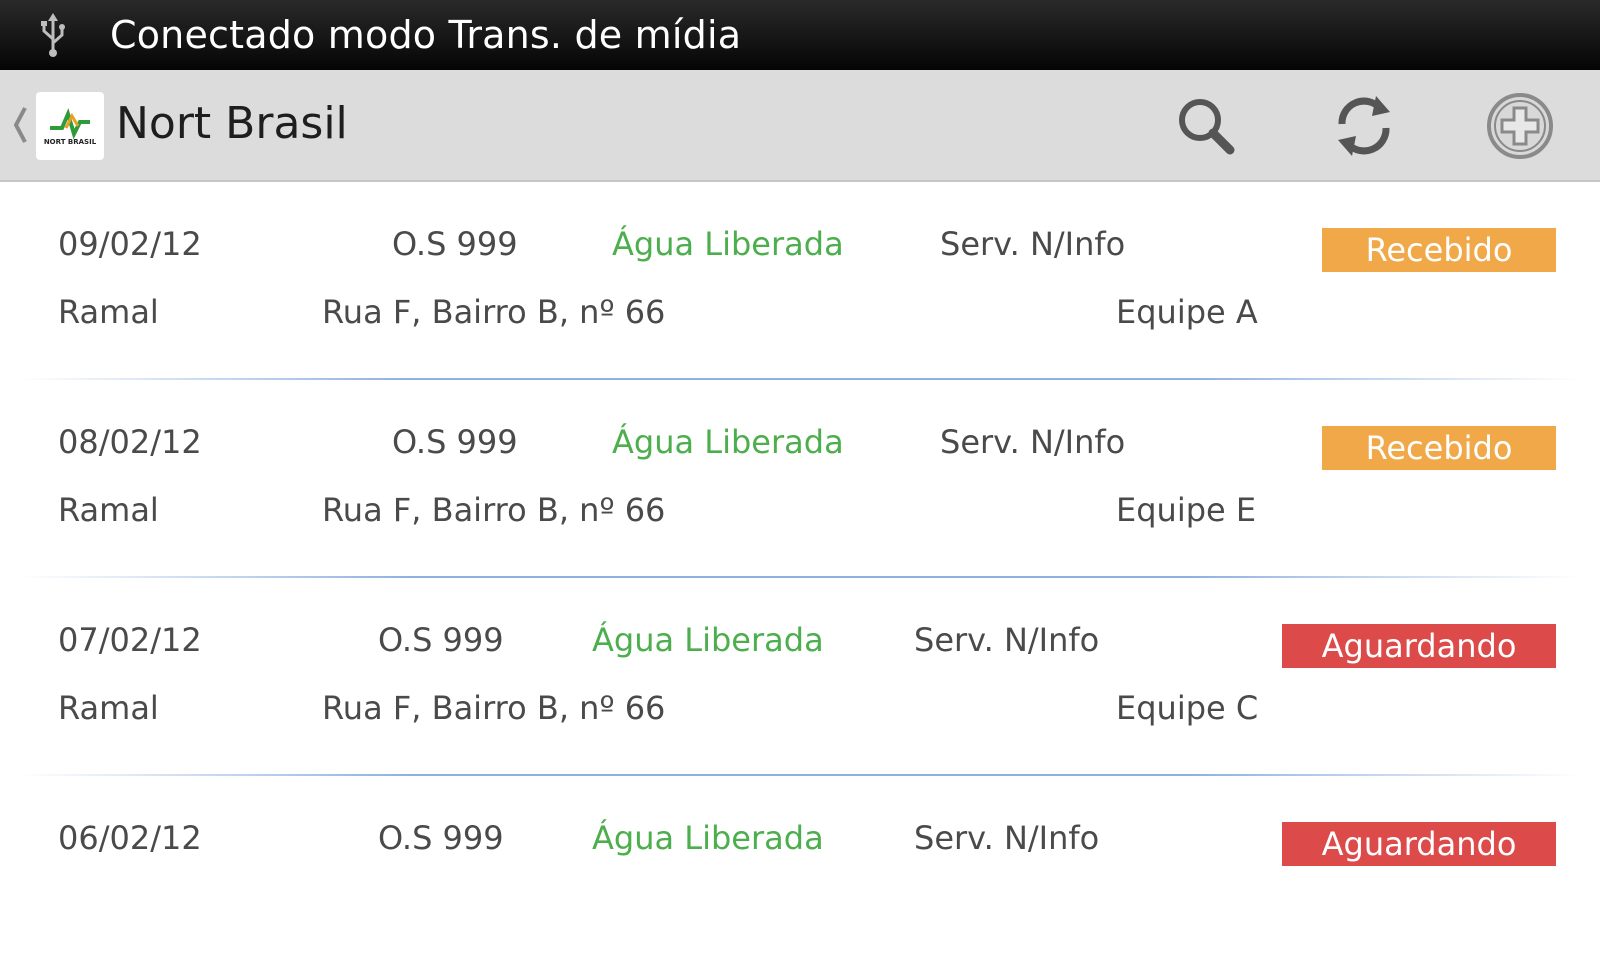 This screenshot has height=974, width=1600. What do you see at coordinates (70, 142) in the screenshot?
I see `logo-text: NORT BRASIL` at bounding box center [70, 142].